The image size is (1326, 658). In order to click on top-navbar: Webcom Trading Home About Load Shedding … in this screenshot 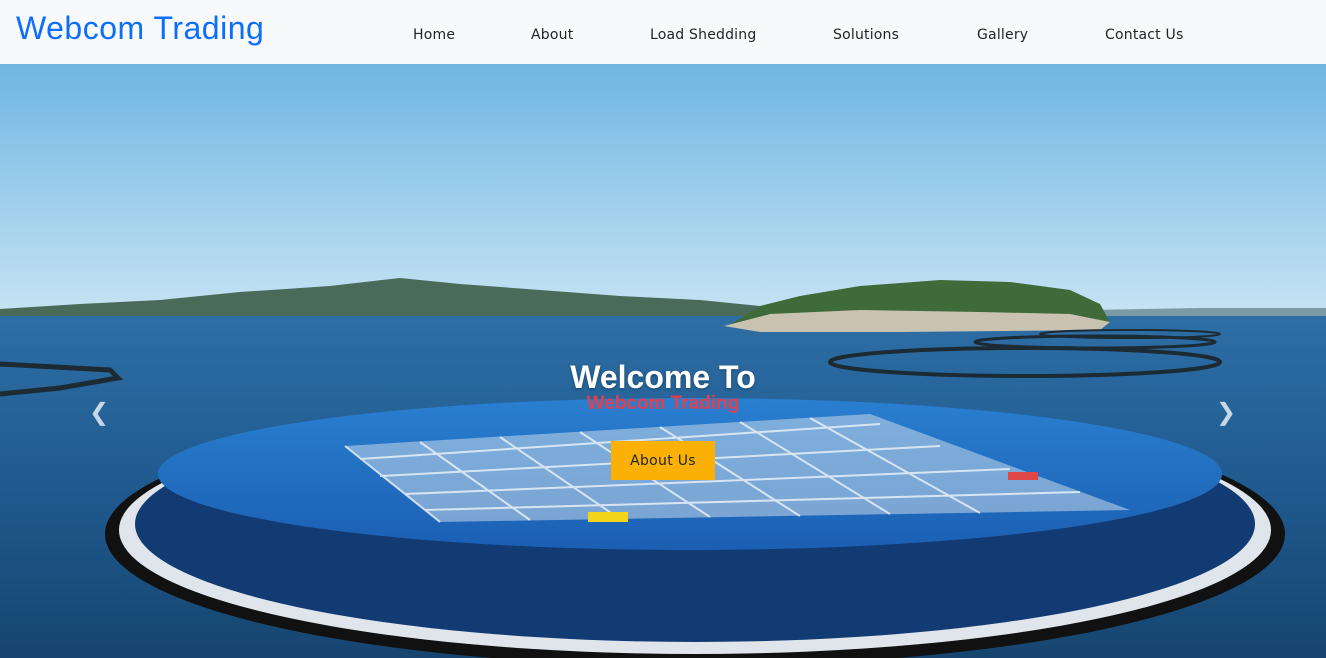, I will do `click(663, 32)`.